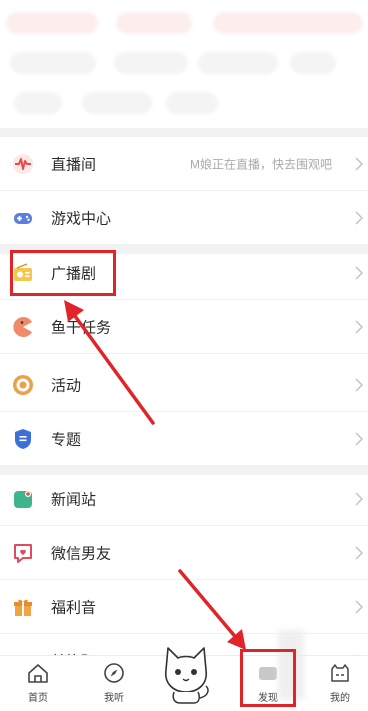 The height and width of the screenshot is (711, 368). I want to click on topic-shield-icon, so click(23, 438).